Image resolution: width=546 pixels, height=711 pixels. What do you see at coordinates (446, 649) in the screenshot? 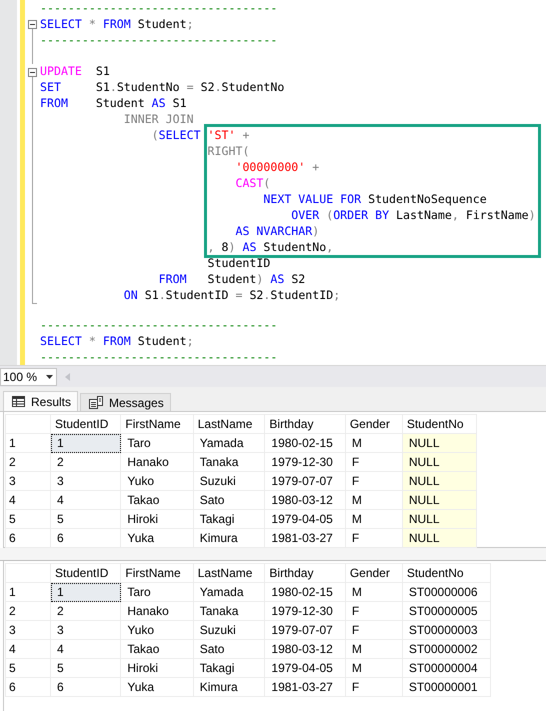
I see `table-cell: ST00000002` at bounding box center [446, 649].